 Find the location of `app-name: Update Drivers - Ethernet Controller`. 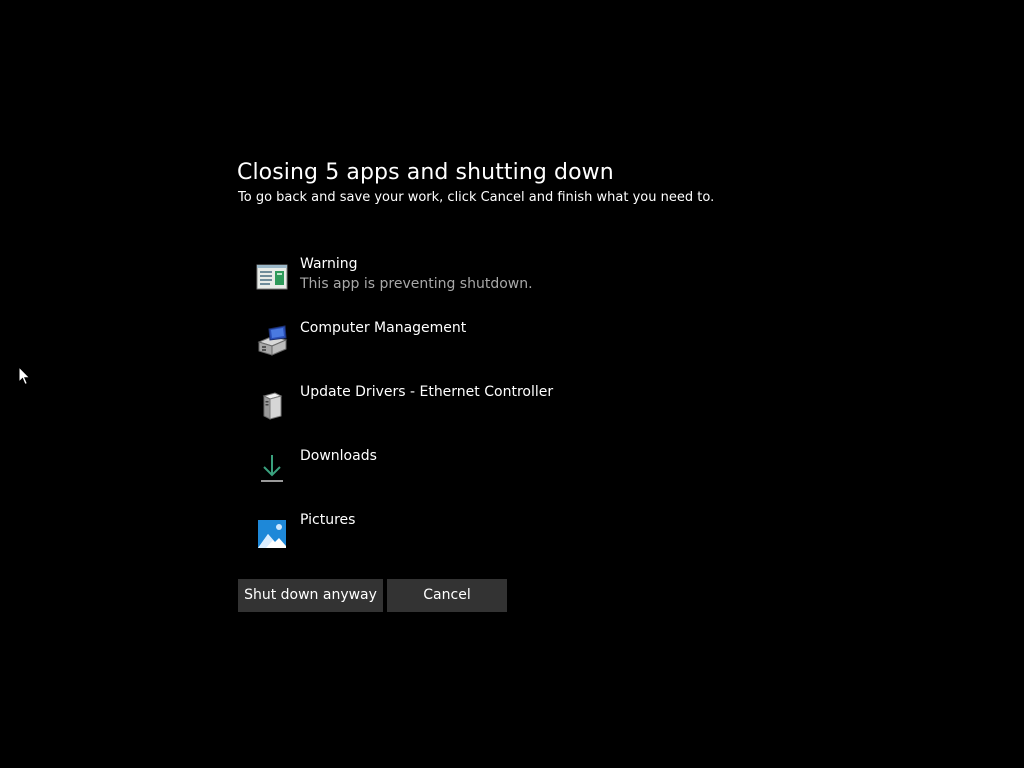

app-name: Update Drivers - Ethernet Controller is located at coordinates (427, 392).